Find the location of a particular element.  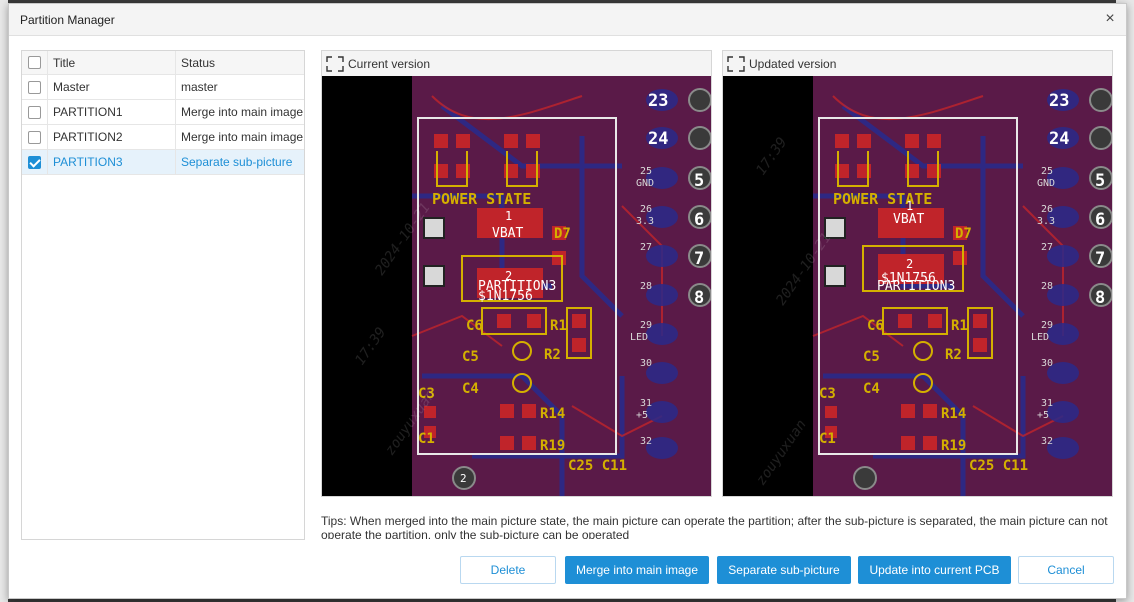

select-all-checkbox is located at coordinates (34, 62).